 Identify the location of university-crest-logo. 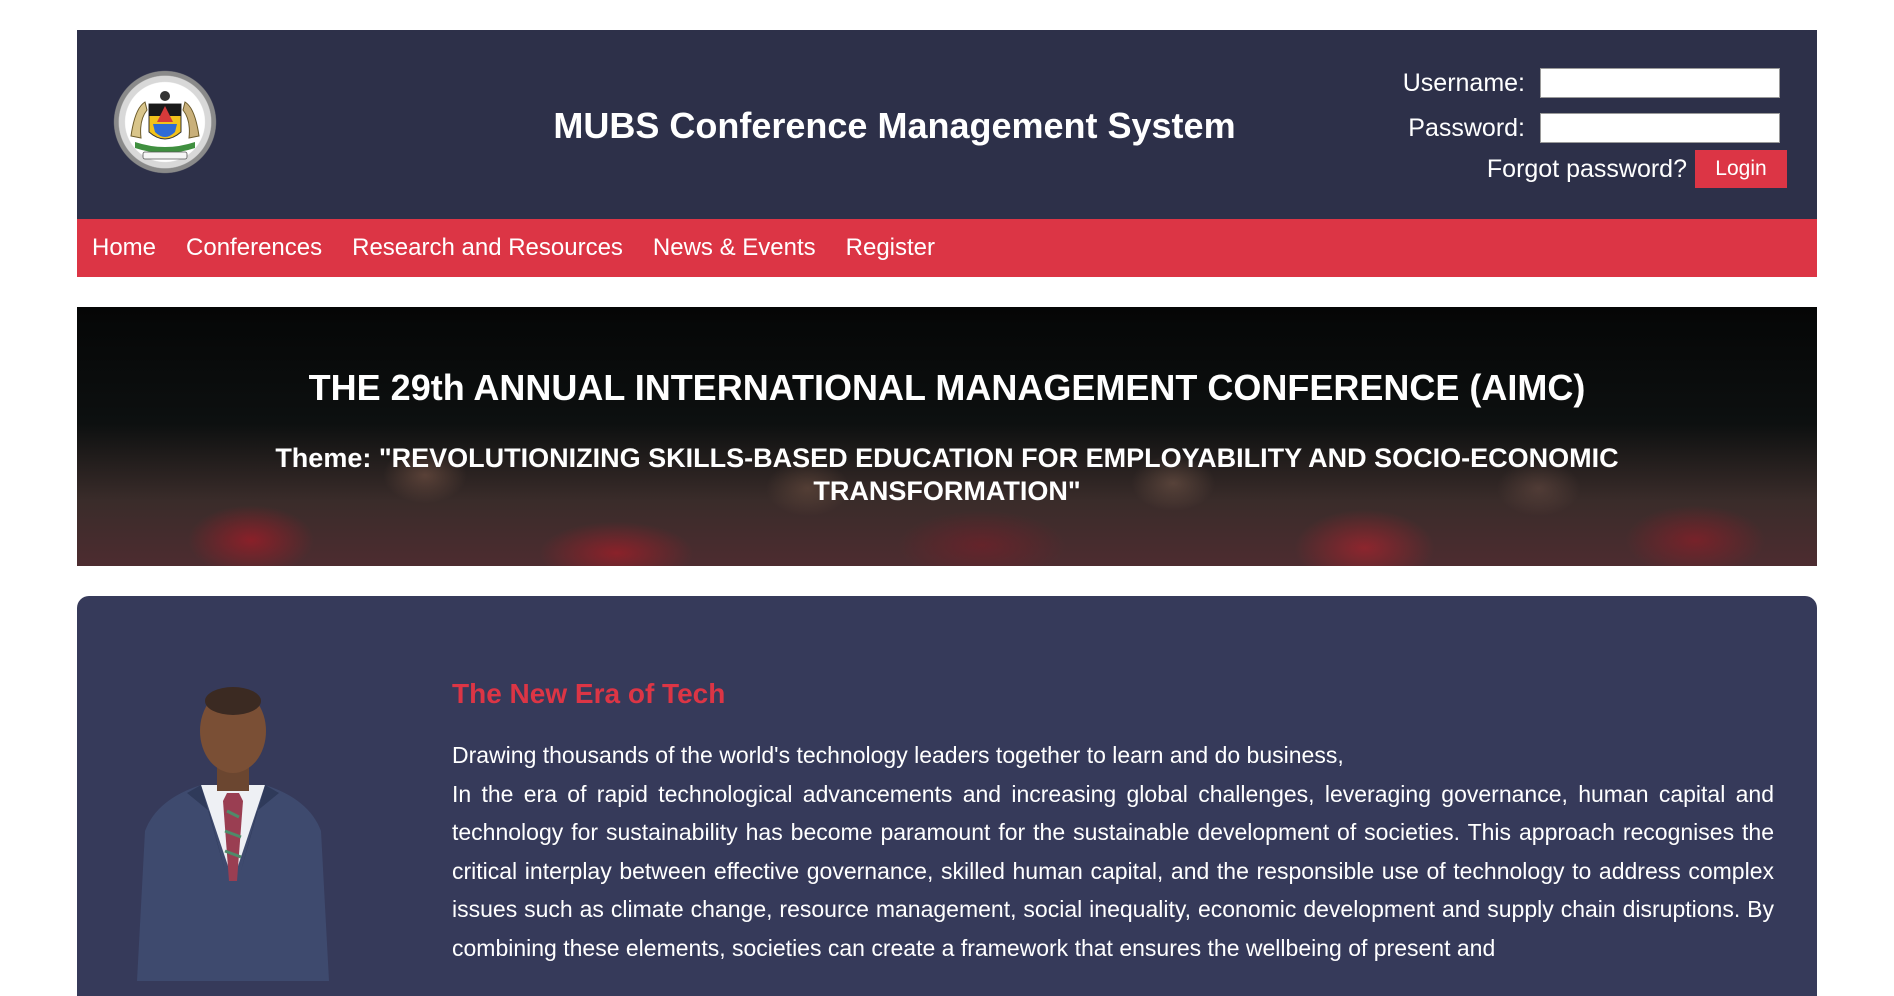
(165, 122).